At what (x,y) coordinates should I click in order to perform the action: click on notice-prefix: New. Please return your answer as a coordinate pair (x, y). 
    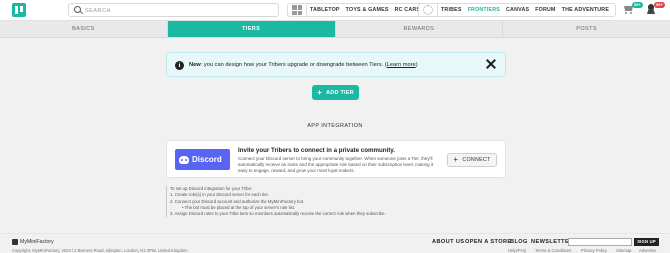
    Looking at the image, I should click on (195, 65).